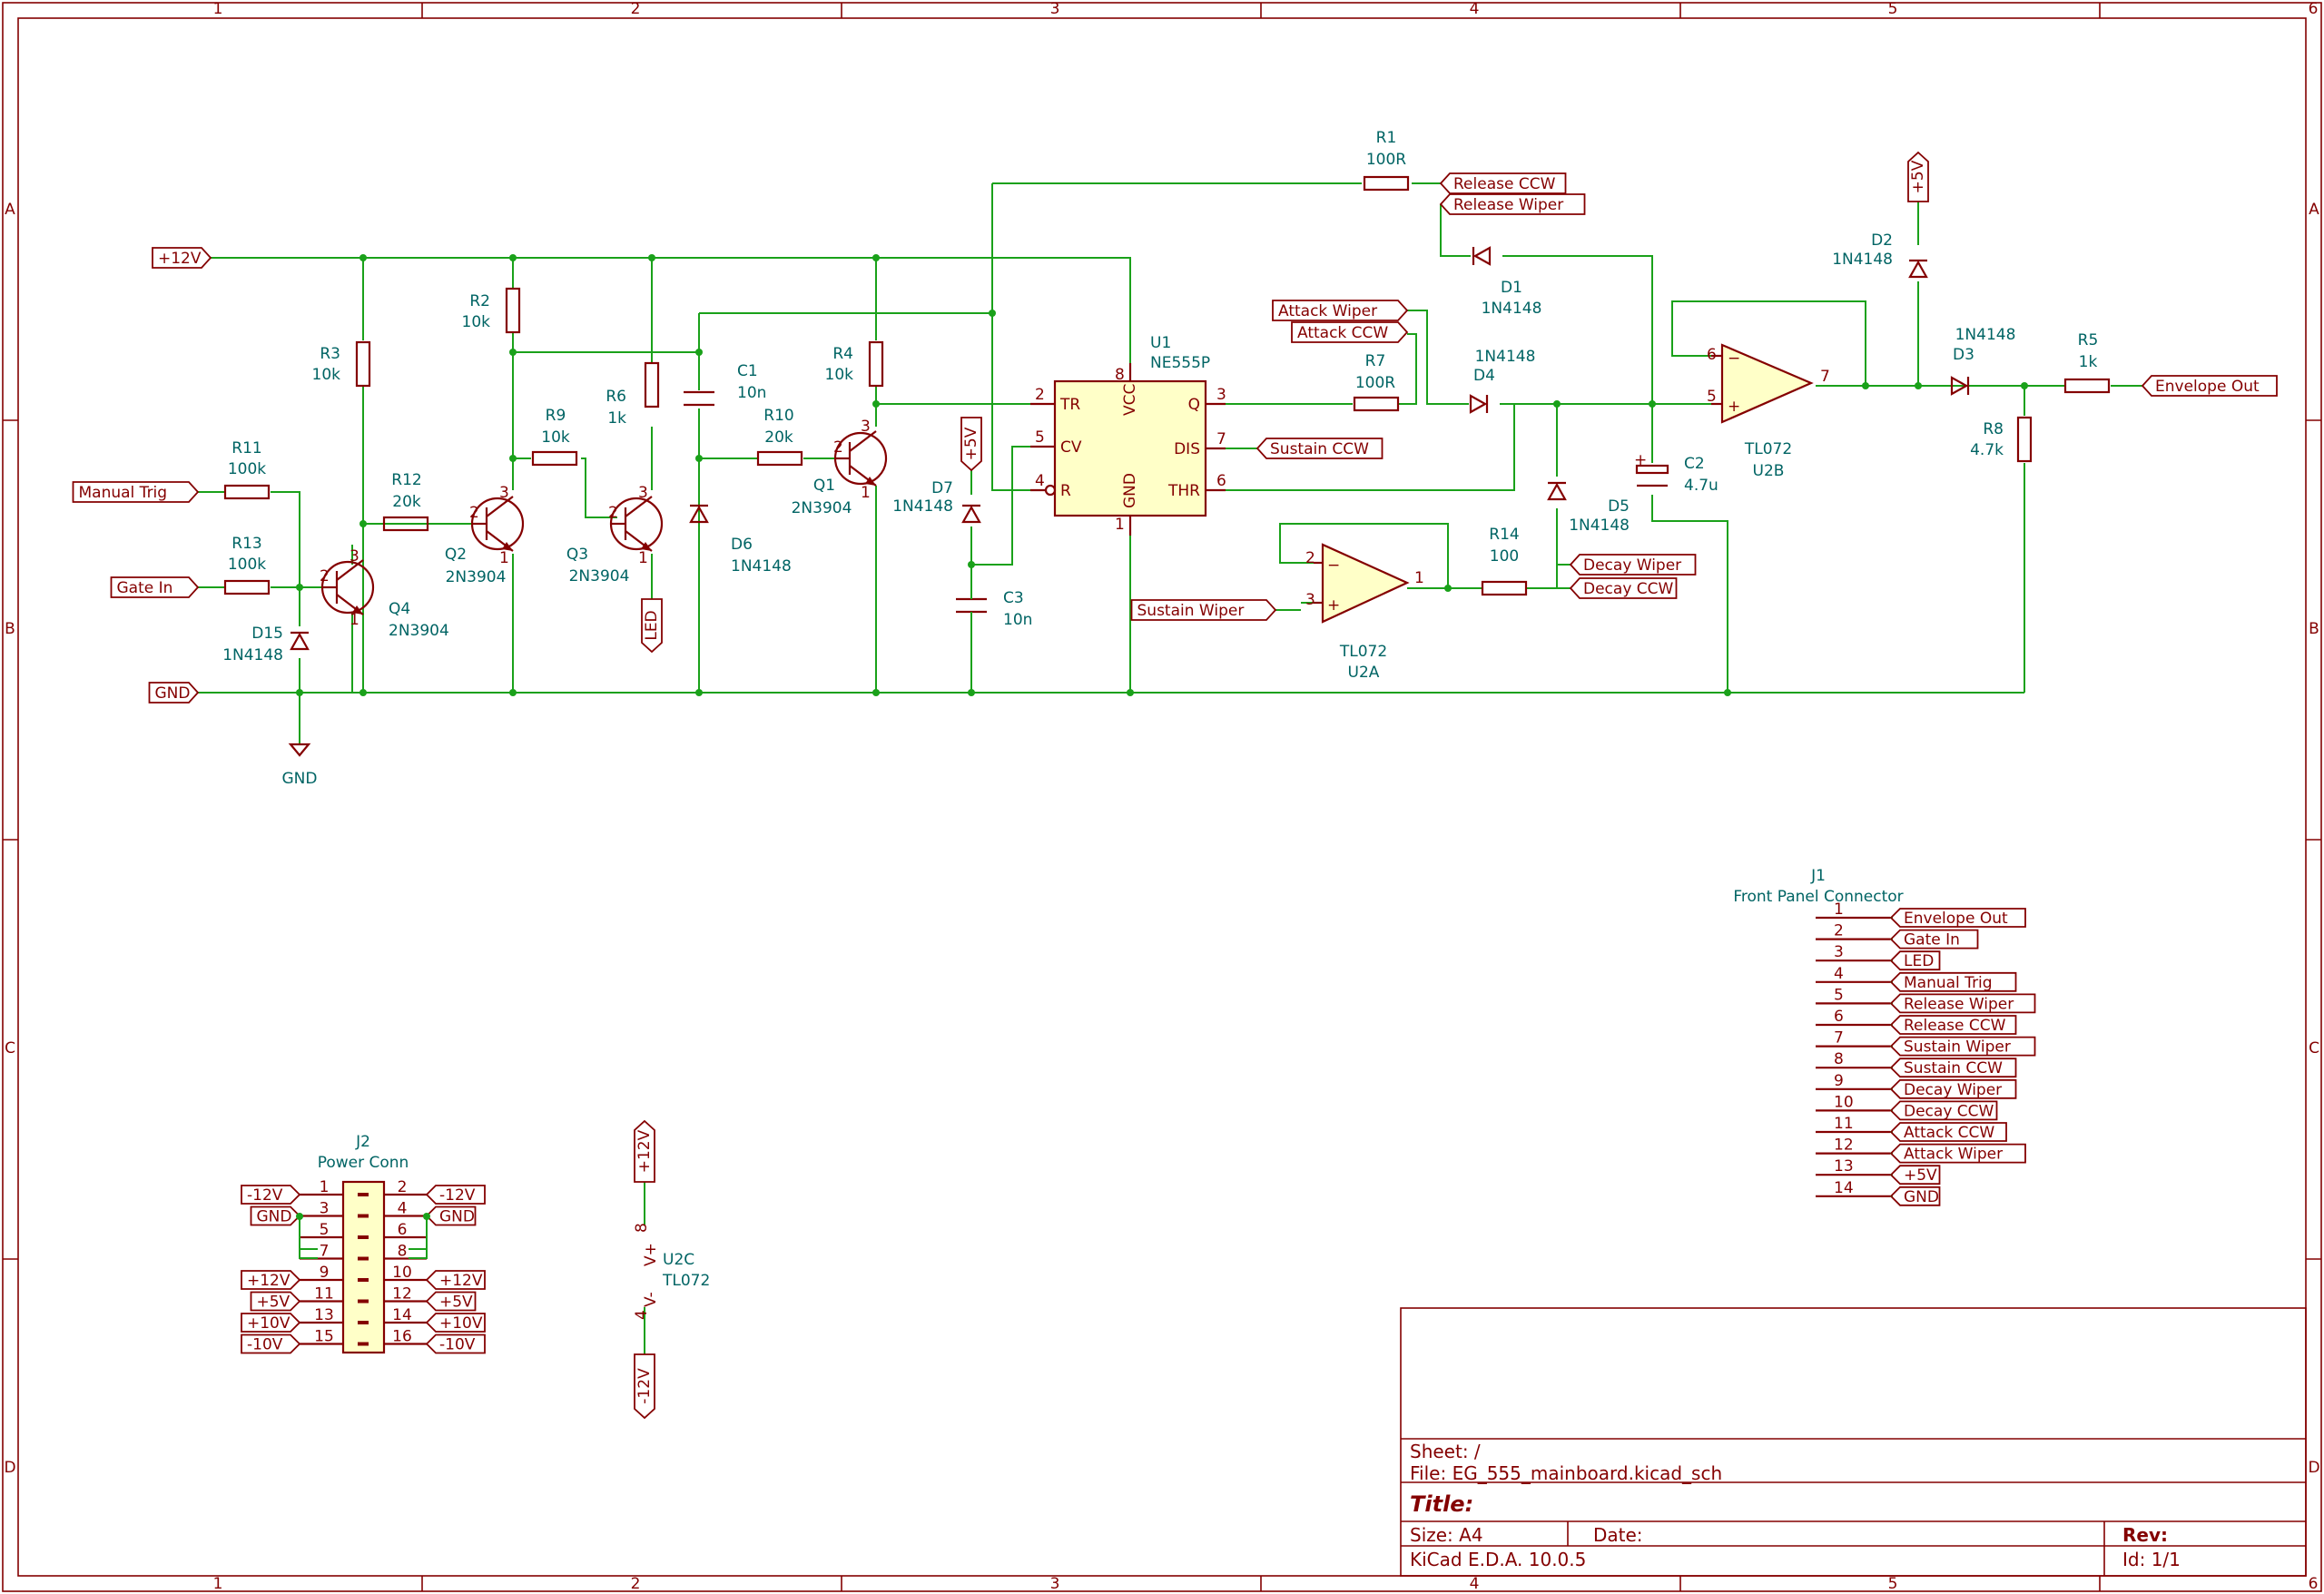 This screenshot has width=2324, height=1594. Describe the element at coordinates (652, 385) in the screenshot. I see `resistor-r6` at that location.